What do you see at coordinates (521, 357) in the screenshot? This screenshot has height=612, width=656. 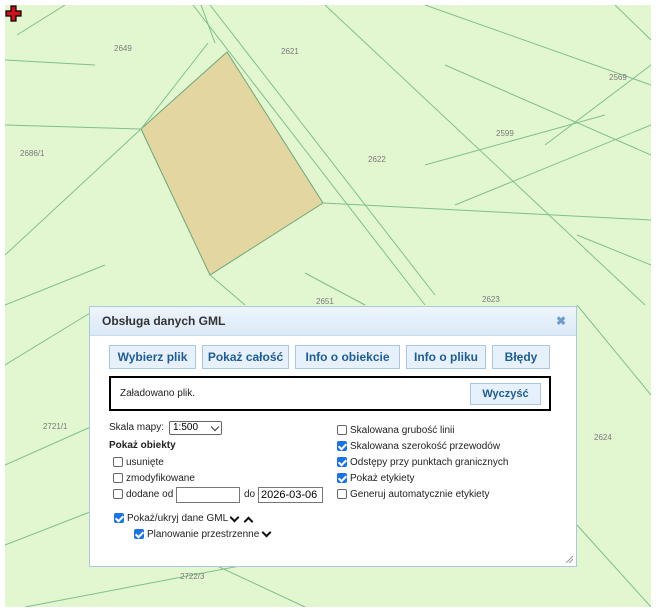 I see `errors-button: Błędy` at bounding box center [521, 357].